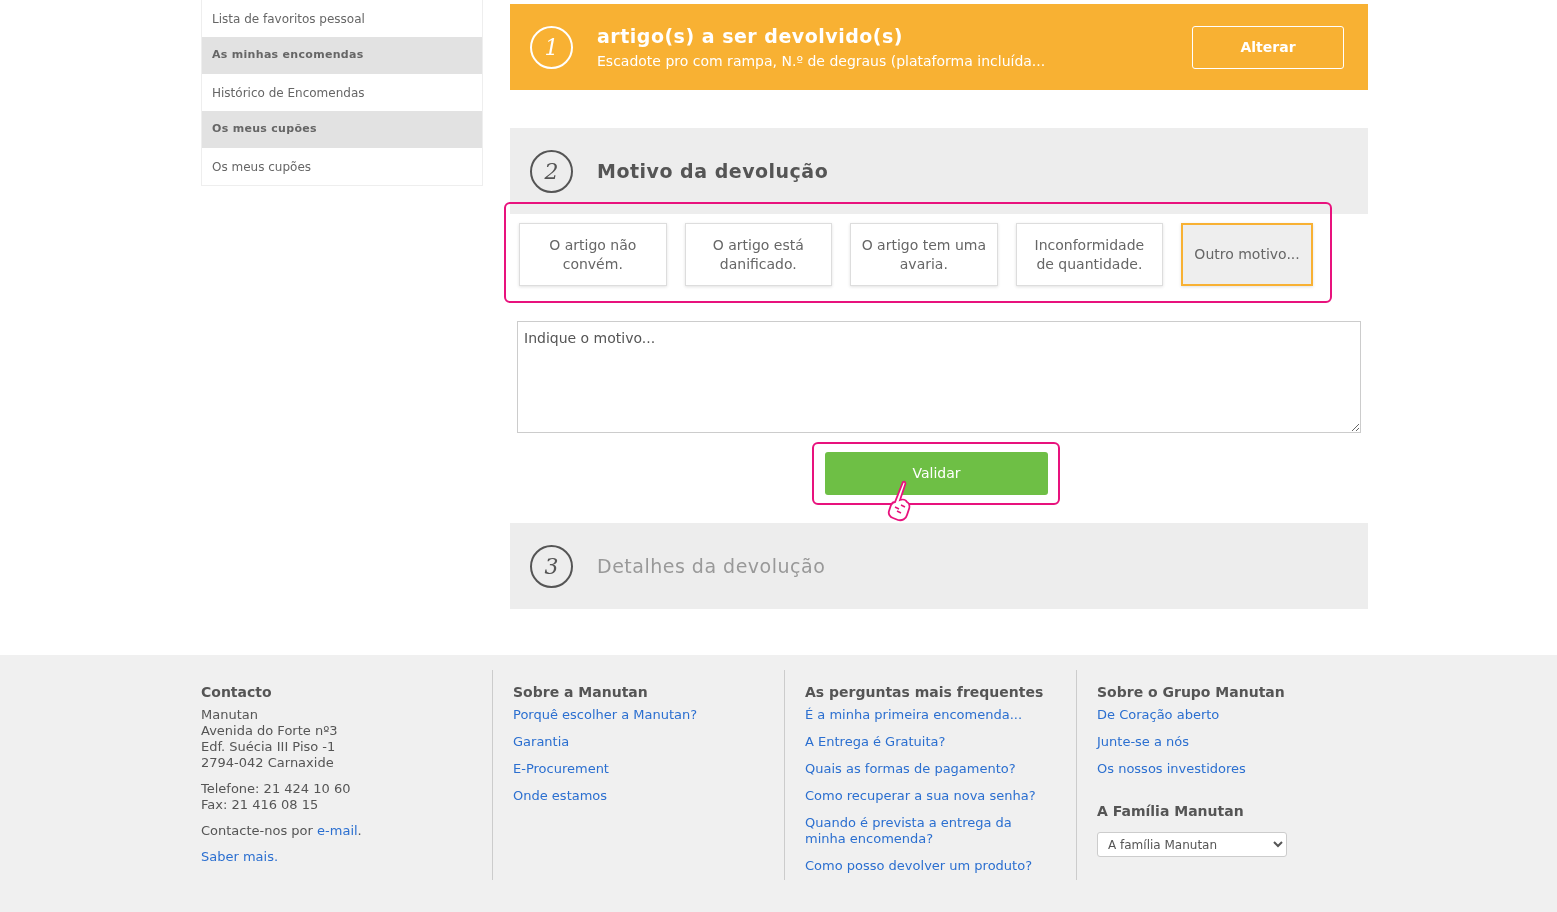  What do you see at coordinates (638, 769) in the screenshot?
I see `footer-link: E-Procurement` at bounding box center [638, 769].